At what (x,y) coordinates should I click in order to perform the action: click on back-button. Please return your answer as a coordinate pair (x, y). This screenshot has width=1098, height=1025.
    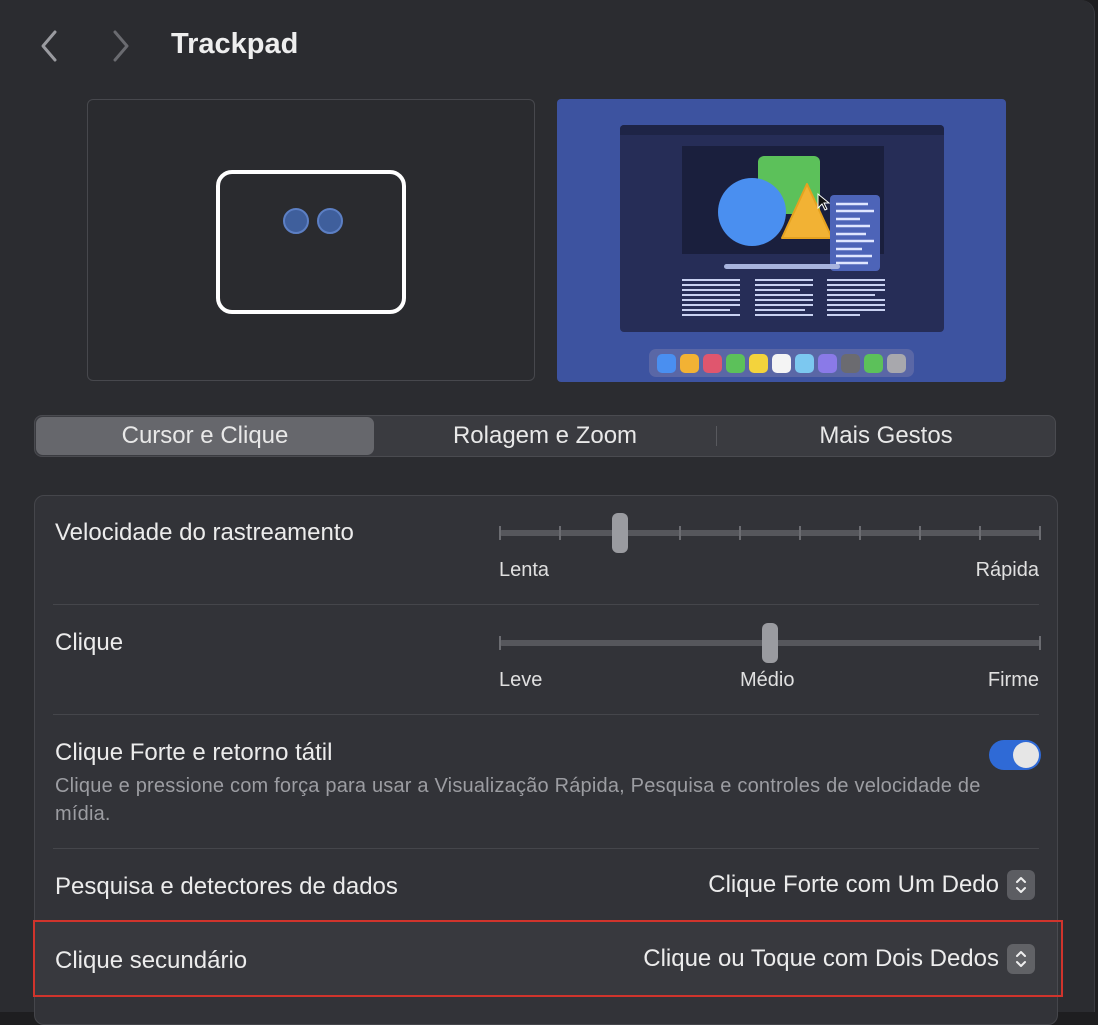
    Looking at the image, I should click on (49, 46).